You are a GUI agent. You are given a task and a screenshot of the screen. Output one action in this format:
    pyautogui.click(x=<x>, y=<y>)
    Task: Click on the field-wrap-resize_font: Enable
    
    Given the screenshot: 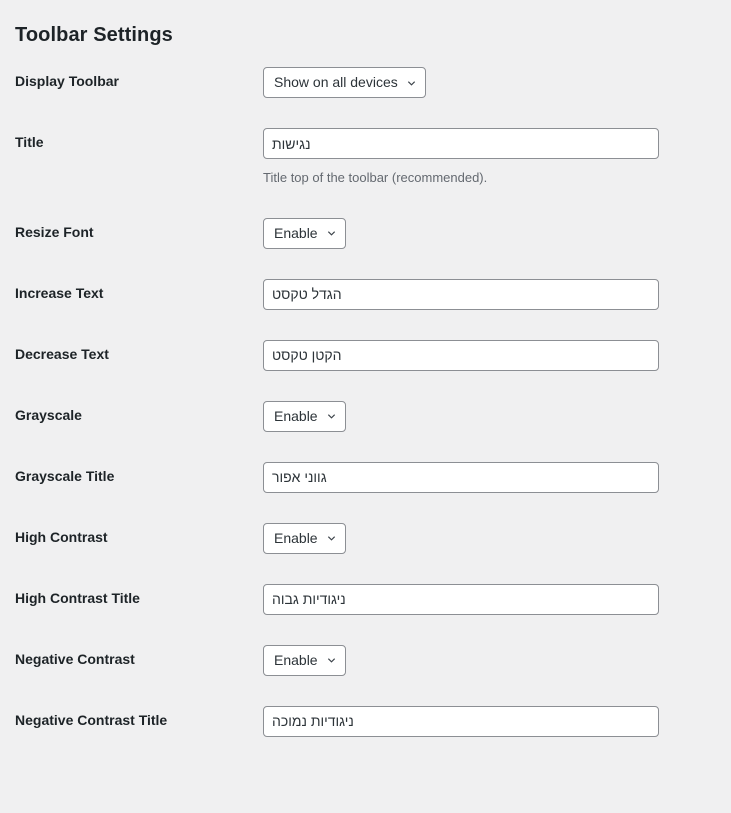 What is the action you would take?
    pyautogui.click(x=497, y=233)
    